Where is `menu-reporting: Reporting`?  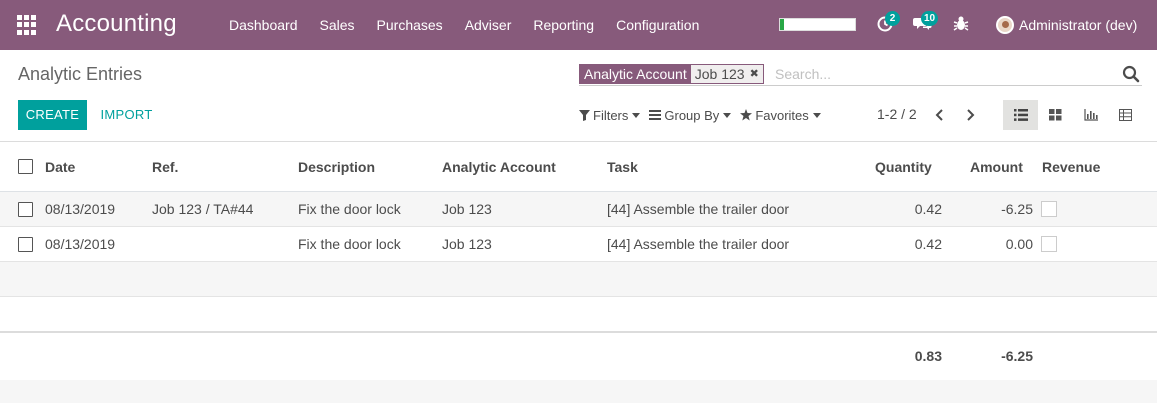
menu-reporting: Reporting is located at coordinates (563, 25).